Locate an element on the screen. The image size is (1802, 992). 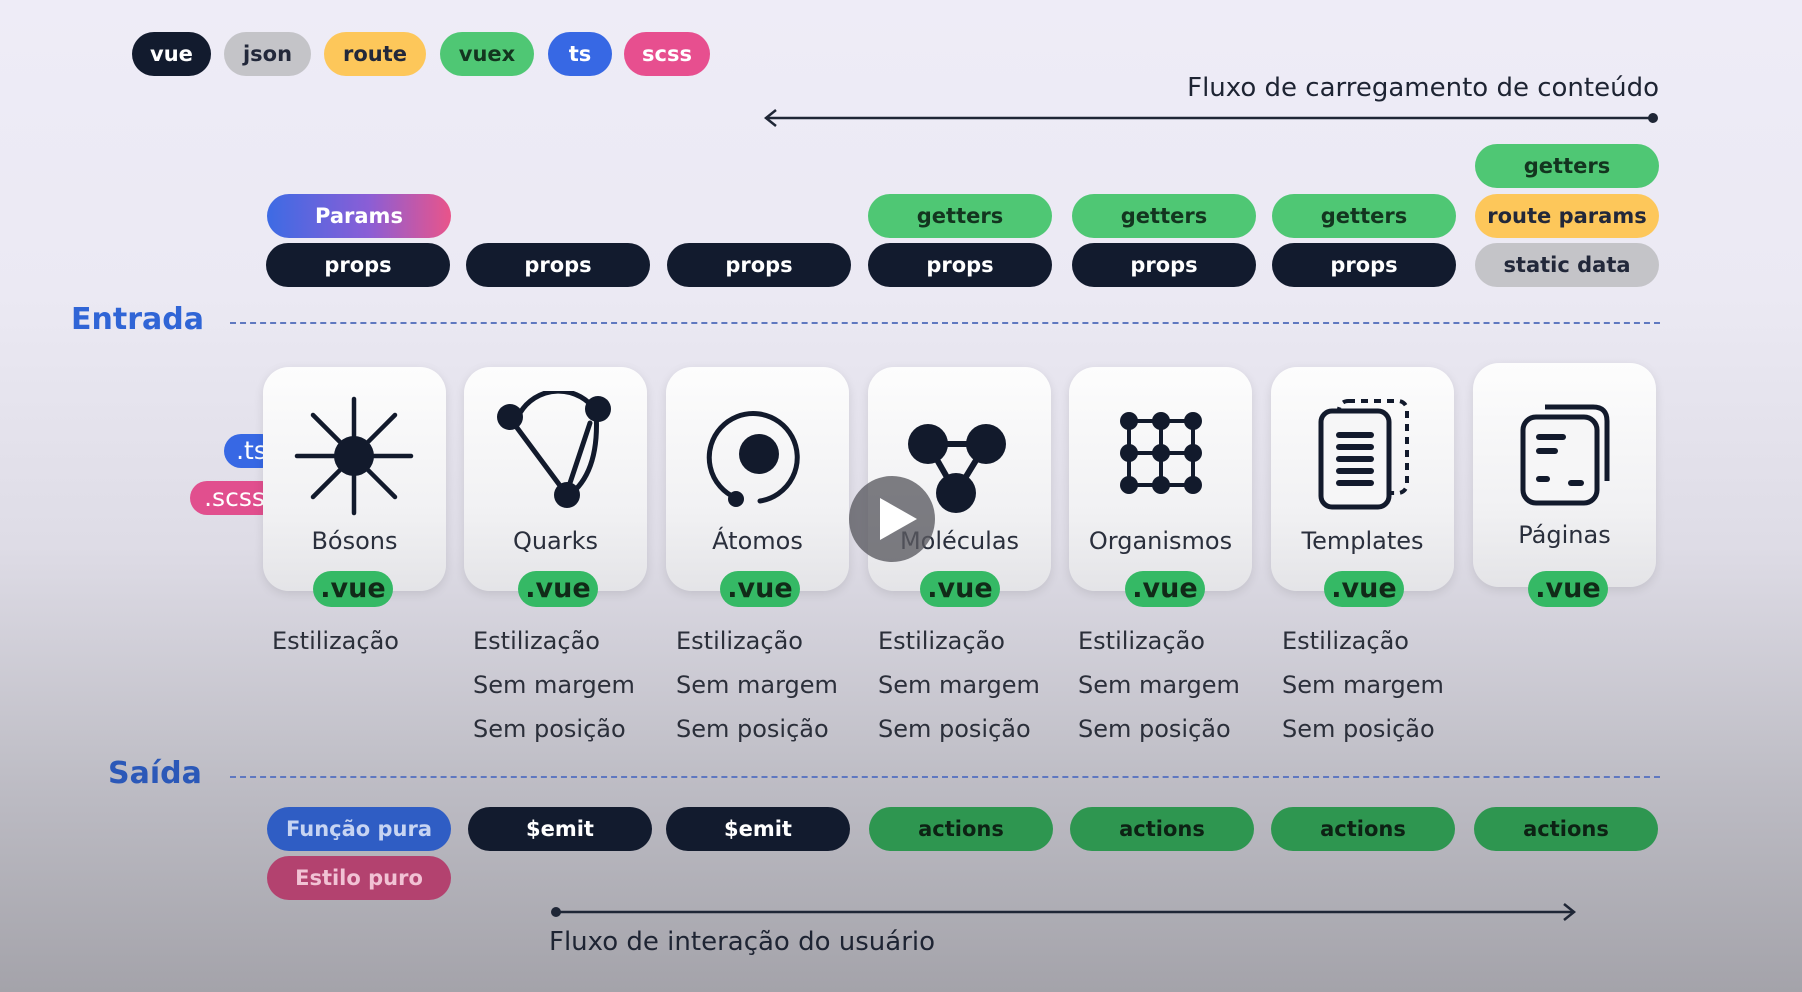
play-button is located at coordinates (892, 519).